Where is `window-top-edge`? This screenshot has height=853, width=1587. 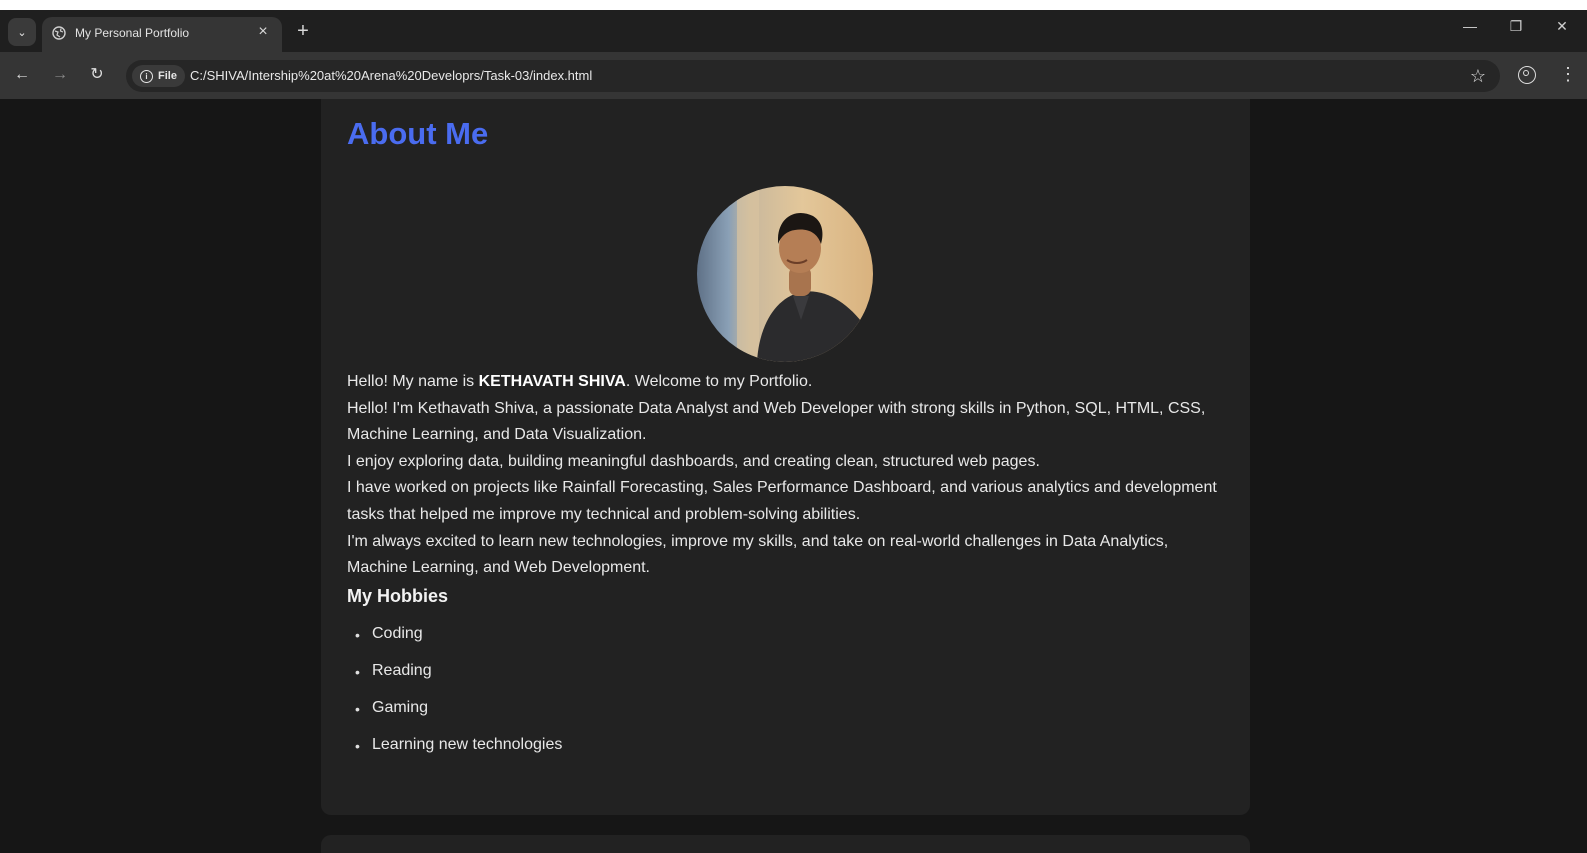 window-top-edge is located at coordinates (793, 5).